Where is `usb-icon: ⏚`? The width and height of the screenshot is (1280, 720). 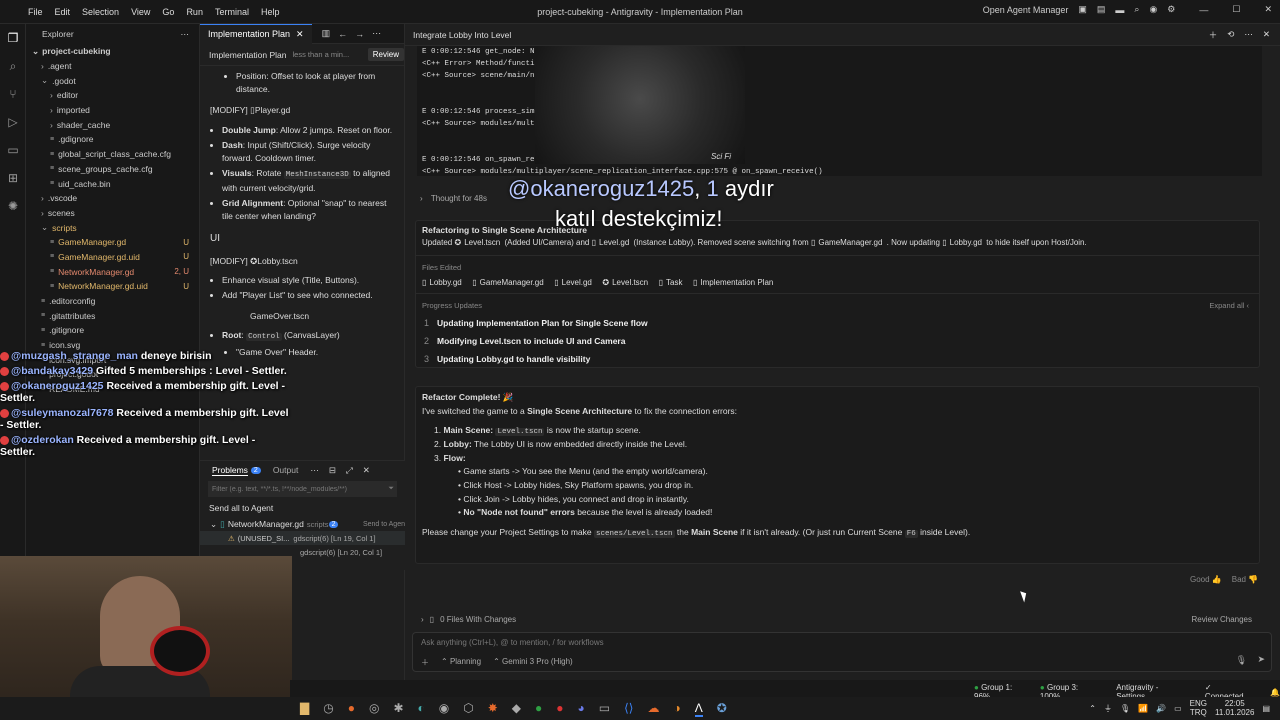 usb-icon: ⏚ is located at coordinates (1108, 708).